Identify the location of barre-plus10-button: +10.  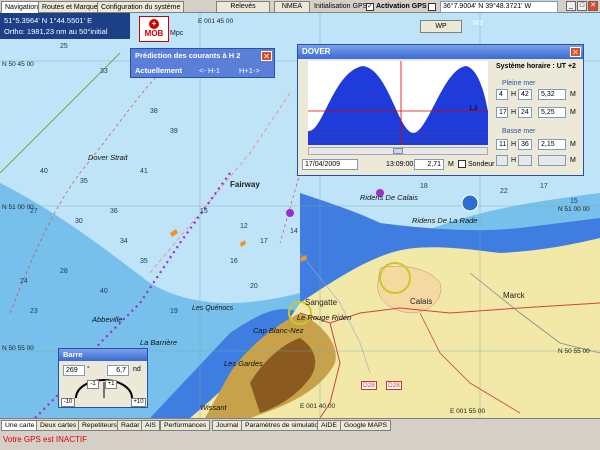
(138, 402).